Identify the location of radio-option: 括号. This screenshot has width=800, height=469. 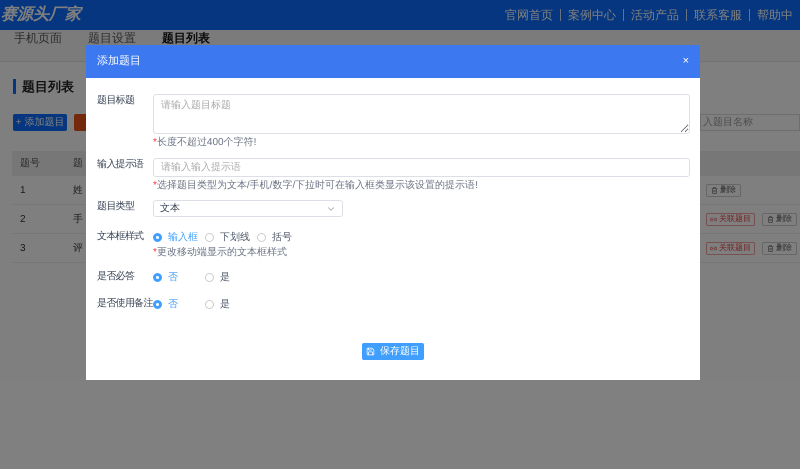
(283, 237).